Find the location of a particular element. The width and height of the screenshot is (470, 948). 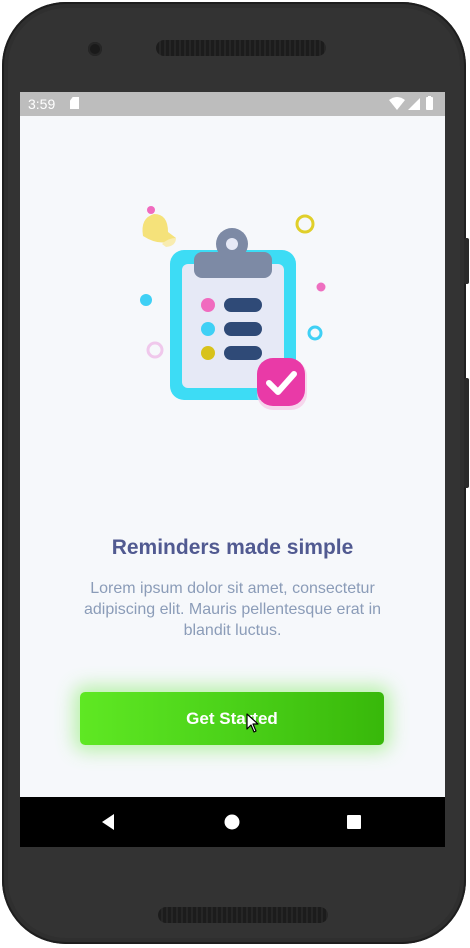

status-bar: 3:59 is located at coordinates (232, 104).